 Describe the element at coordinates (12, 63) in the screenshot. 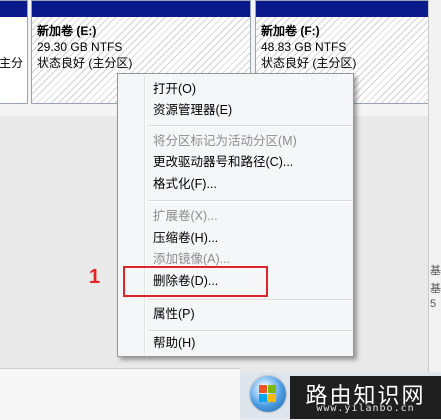

I see `partition-status-text: 主分` at that location.